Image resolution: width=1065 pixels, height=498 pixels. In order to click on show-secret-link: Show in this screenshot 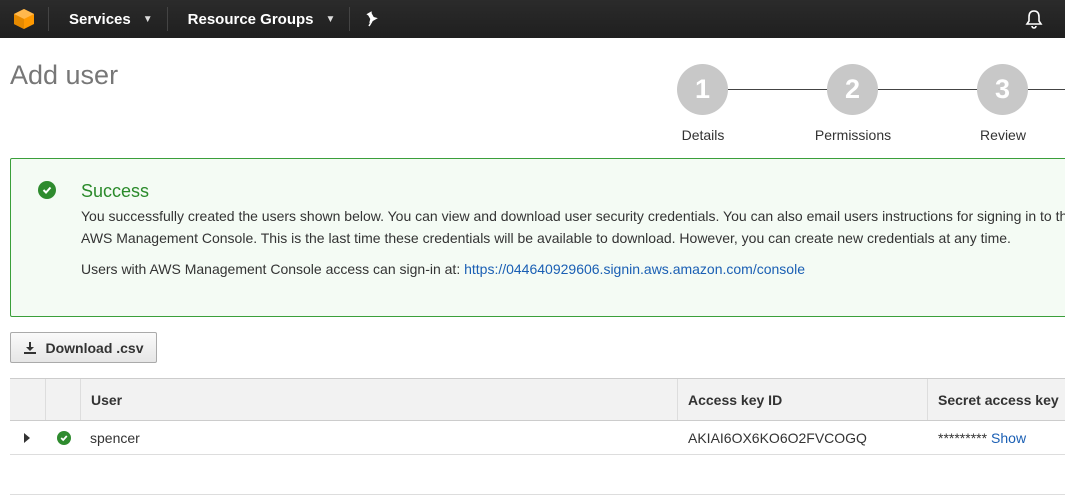, I will do `click(1008, 438)`.